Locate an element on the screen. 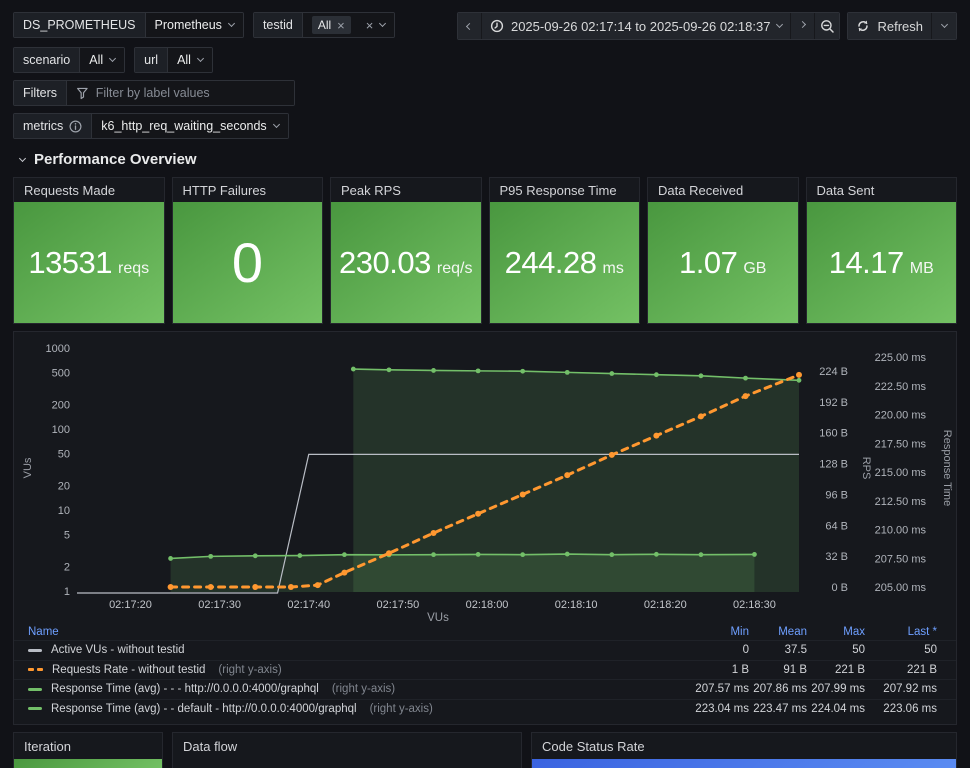  testid-label: testid is located at coordinates (277, 25).